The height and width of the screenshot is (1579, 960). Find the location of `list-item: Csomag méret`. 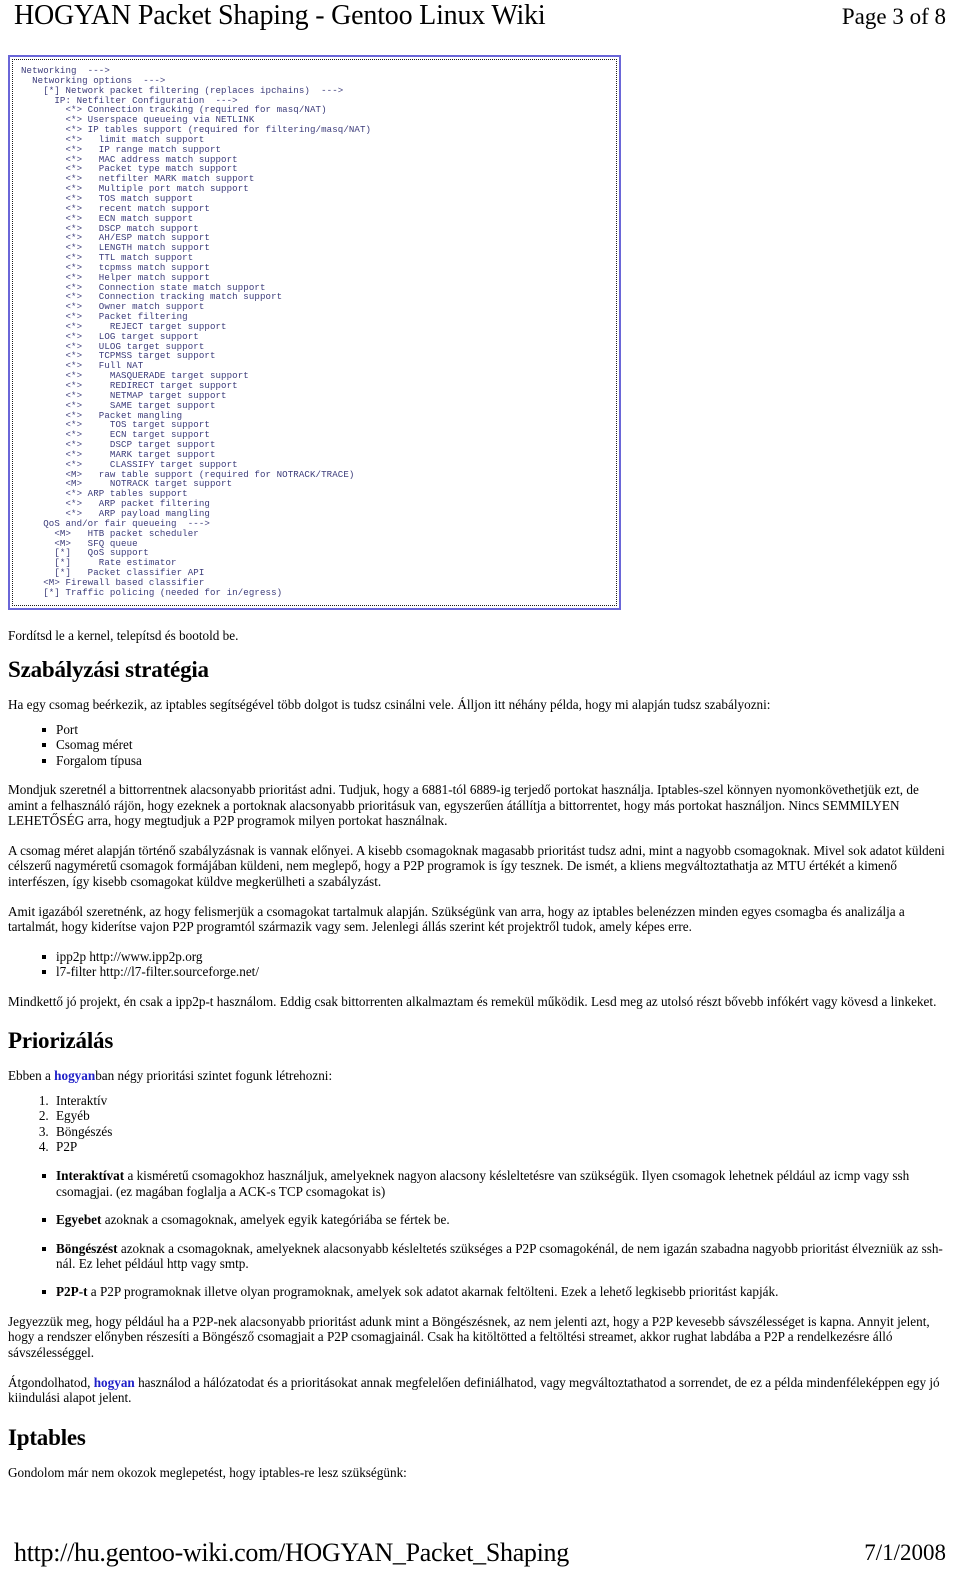

list-item: Csomag méret is located at coordinates (497, 744).